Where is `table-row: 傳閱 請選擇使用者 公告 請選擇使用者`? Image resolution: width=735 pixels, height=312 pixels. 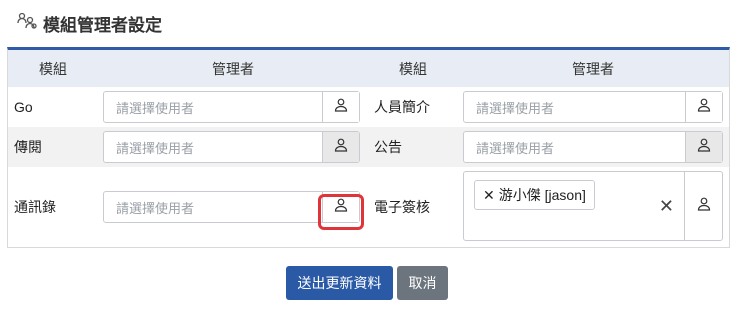
table-row: 傳閱 請選擇使用者 公告 請選擇使用者 is located at coordinates (368, 147).